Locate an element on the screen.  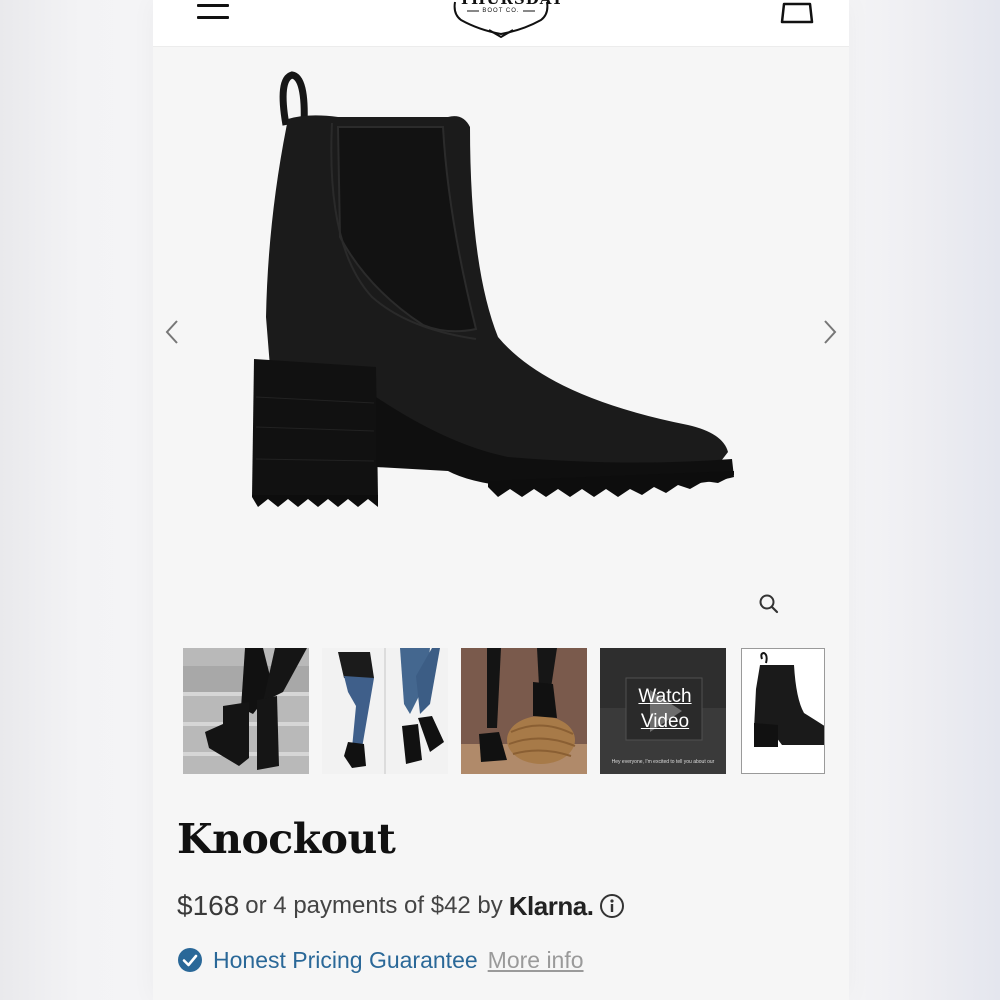
site-header: THURSDAY BOOT CO. is located at coordinates (501, 23).